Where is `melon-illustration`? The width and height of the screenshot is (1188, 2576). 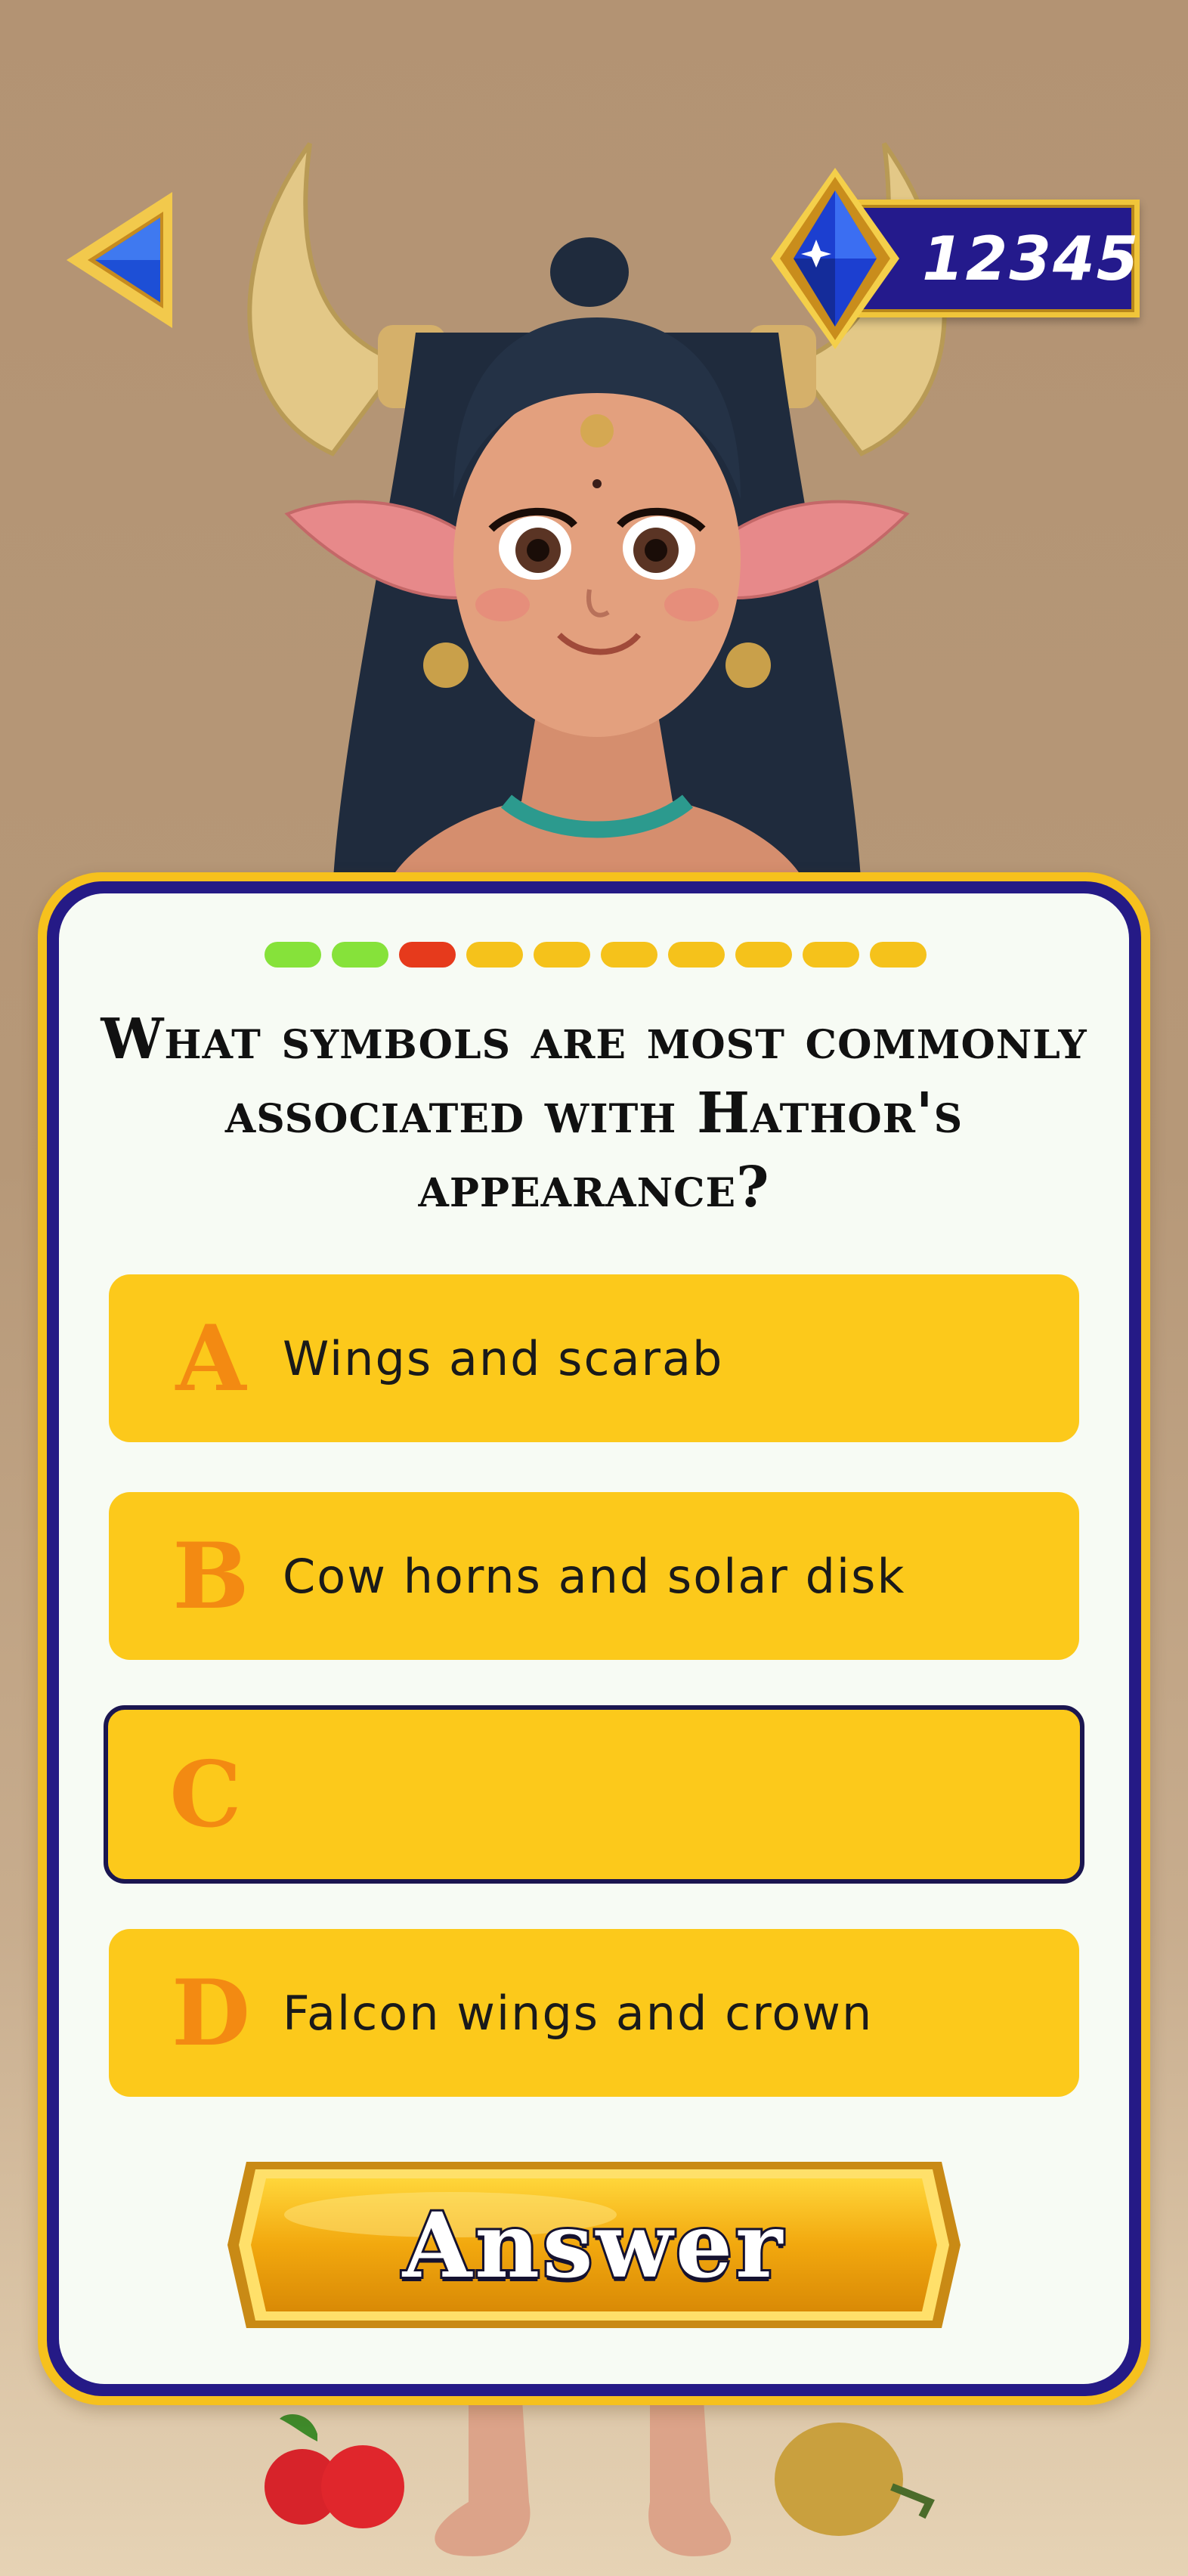 melon-illustration is located at coordinates (855, 2479).